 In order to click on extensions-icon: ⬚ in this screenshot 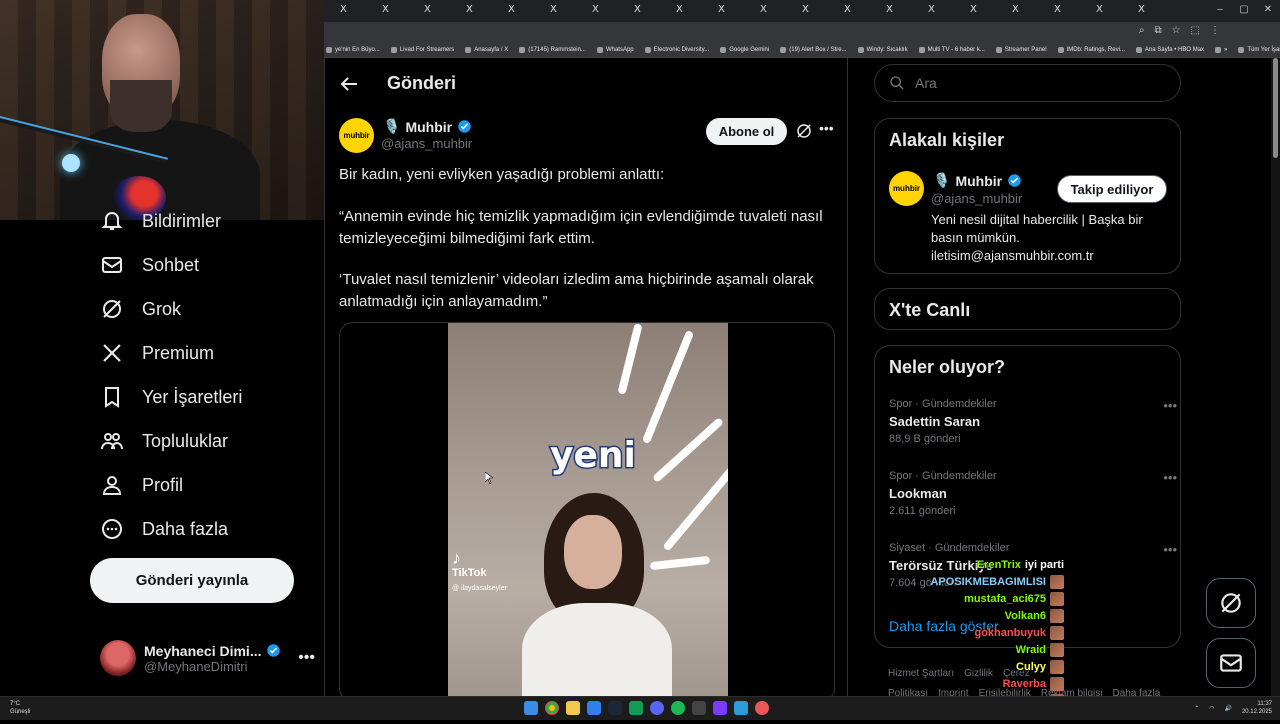, I will do `click(1195, 30)`.